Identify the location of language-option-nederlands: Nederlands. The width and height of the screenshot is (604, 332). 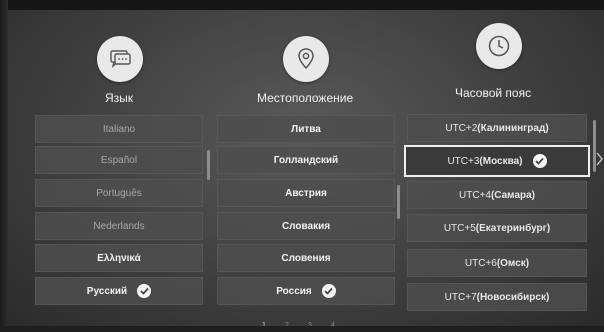
(119, 226).